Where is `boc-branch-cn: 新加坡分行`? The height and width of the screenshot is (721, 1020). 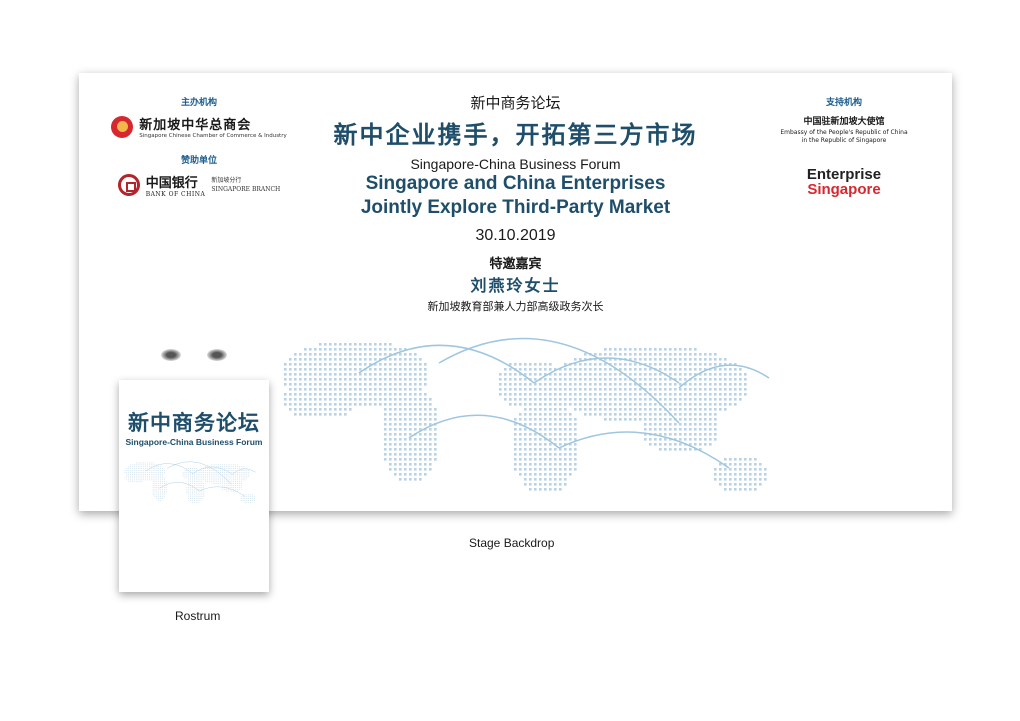 boc-branch-cn: 新加坡分行 is located at coordinates (226, 180).